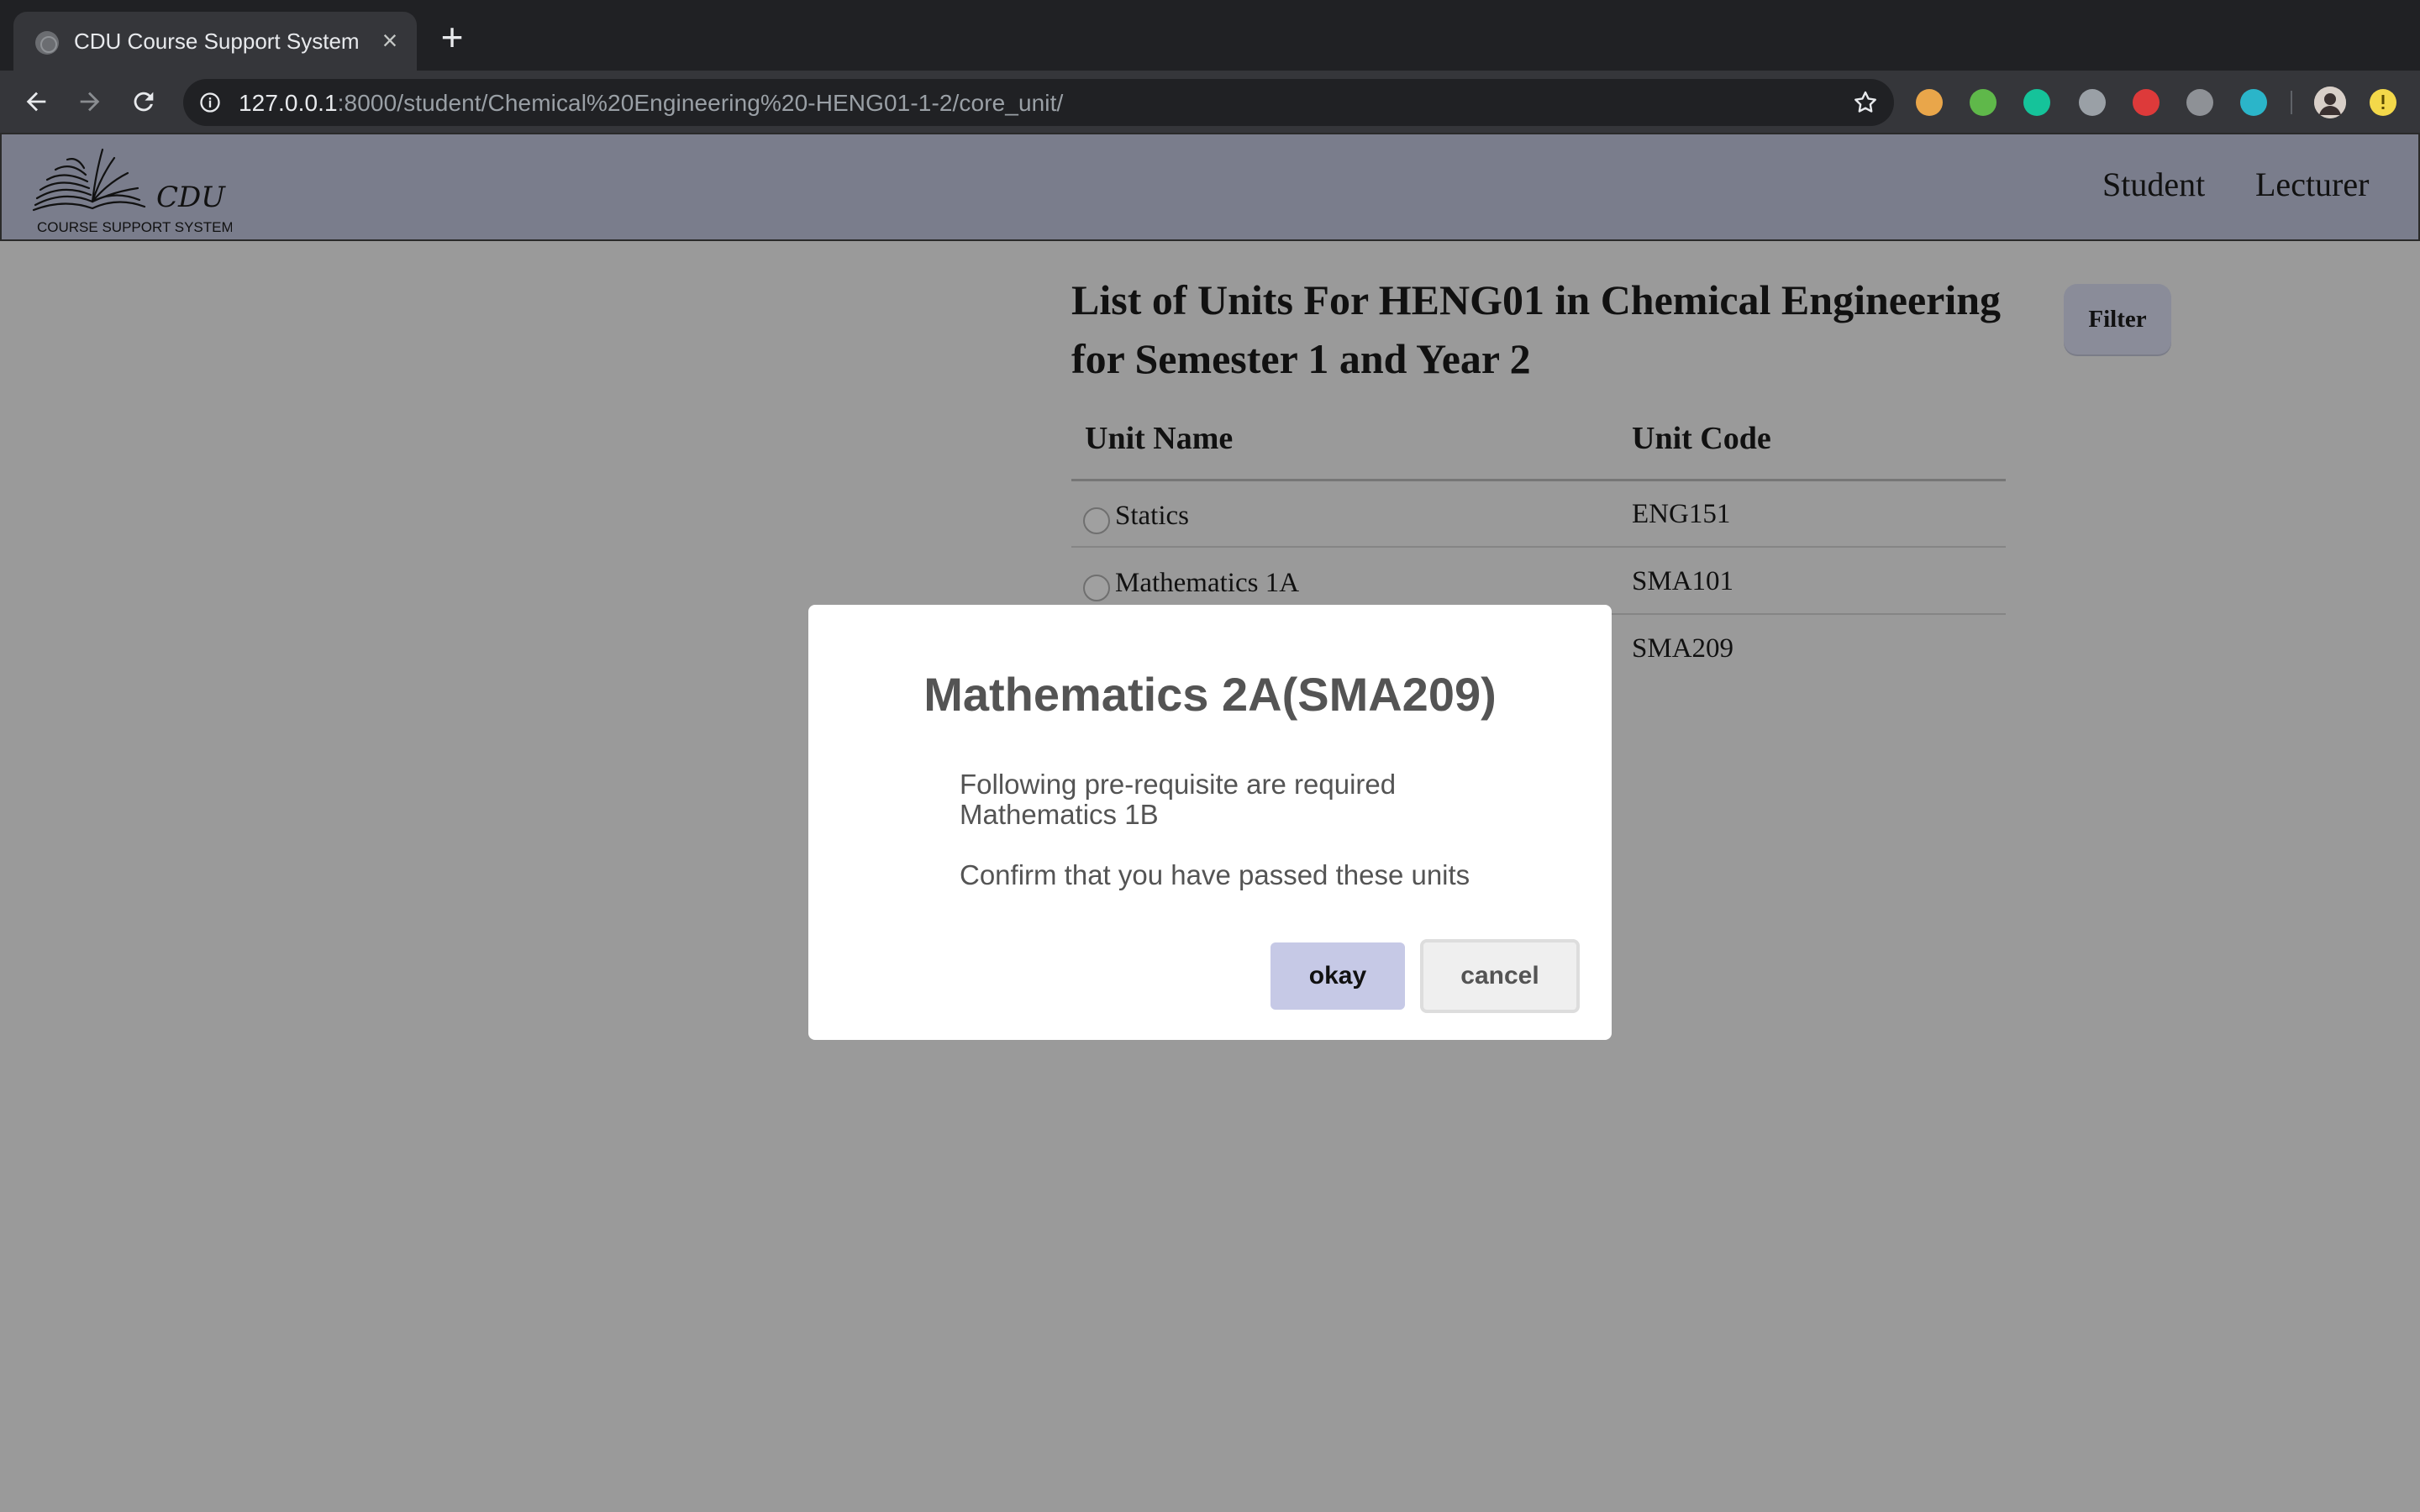 The height and width of the screenshot is (1512, 2420). I want to click on dialog-title: Mathematics 2A(SMA209), so click(1210, 694).